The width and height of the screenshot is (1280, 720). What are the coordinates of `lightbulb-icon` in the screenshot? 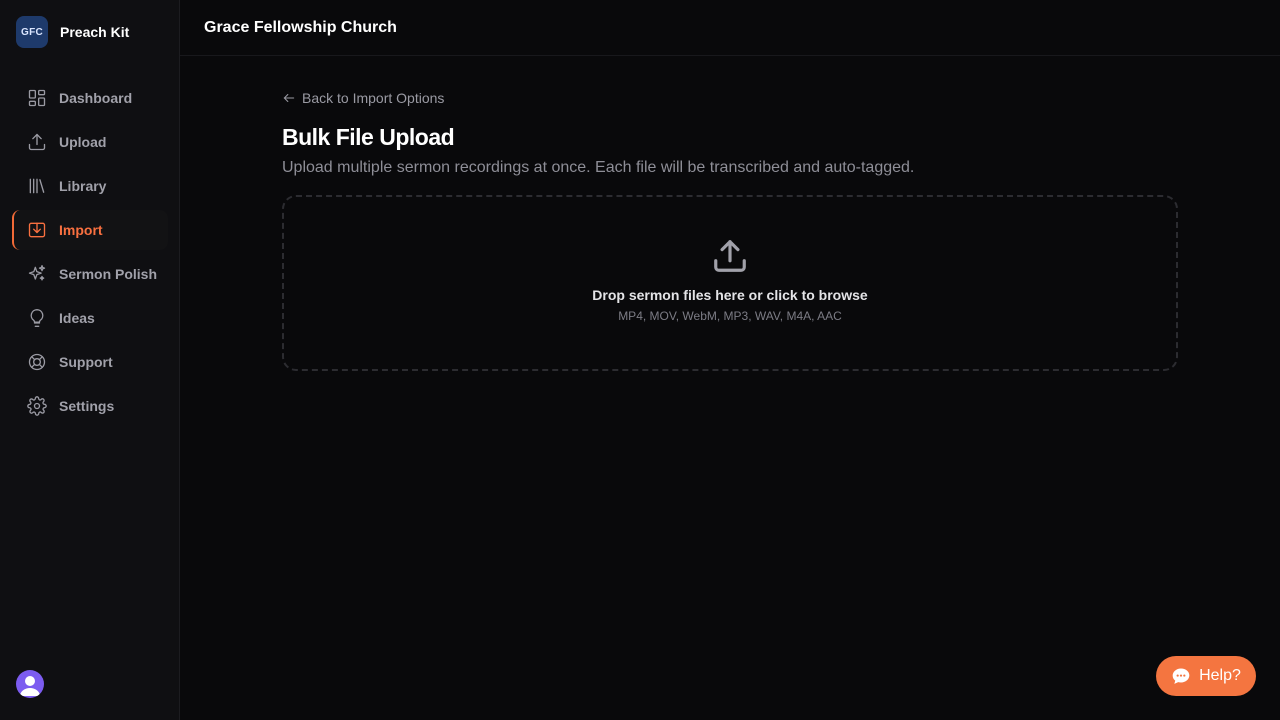 It's located at (37, 318).